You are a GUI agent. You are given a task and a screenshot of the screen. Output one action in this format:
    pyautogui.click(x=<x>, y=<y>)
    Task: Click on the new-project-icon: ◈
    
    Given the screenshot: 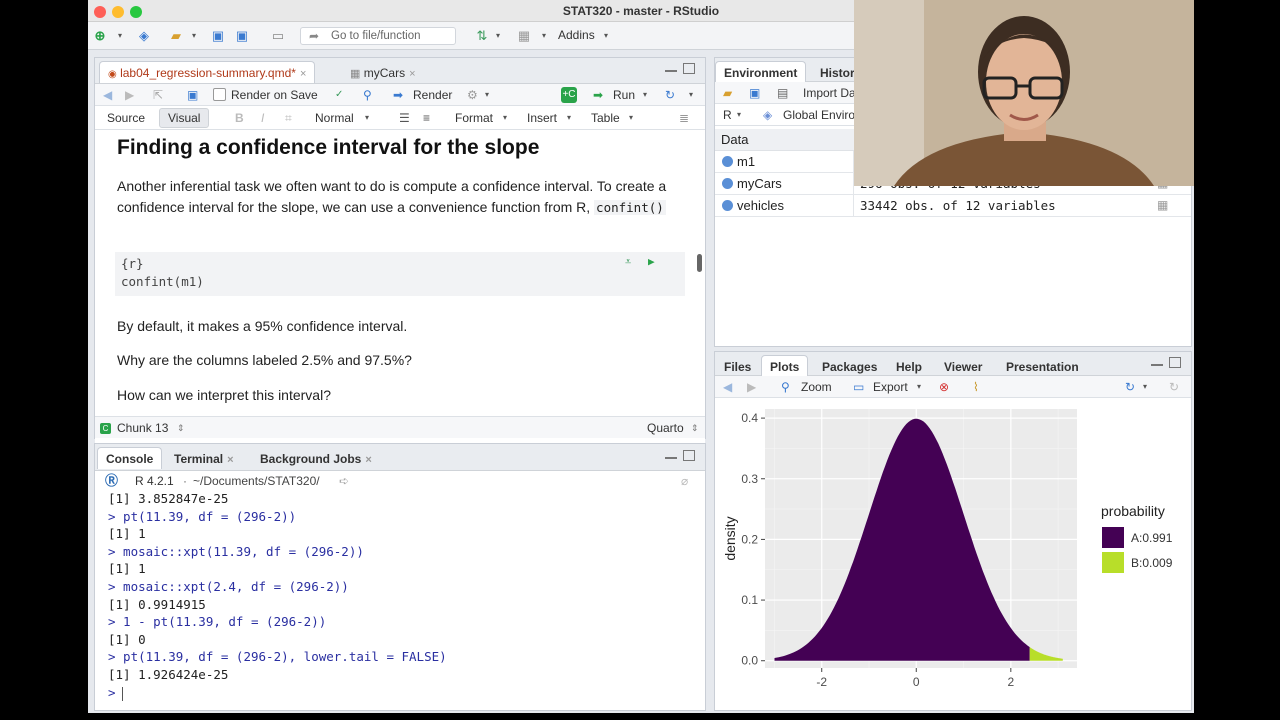 What is the action you would take?
    pyautogui.click(x=144, y=36)
    